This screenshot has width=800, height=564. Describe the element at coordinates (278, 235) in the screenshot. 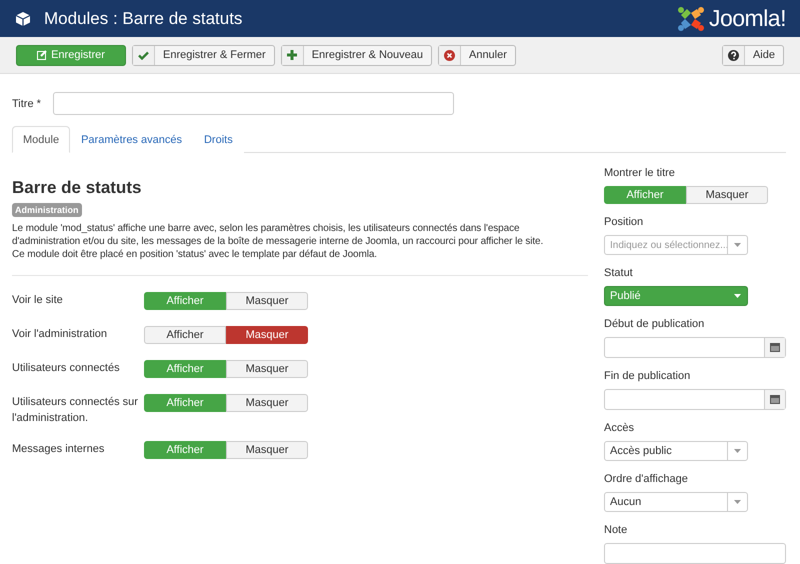

I see `description: Le module 'mod_status' affiche une barre avec, selon les paramètres choisis, les utilisateurs connectés dans l'espace d'administration et/ou du site, les messages de la boîte de messagerie interne de Joomla, un raccourci pour afficher le site.` at that location.